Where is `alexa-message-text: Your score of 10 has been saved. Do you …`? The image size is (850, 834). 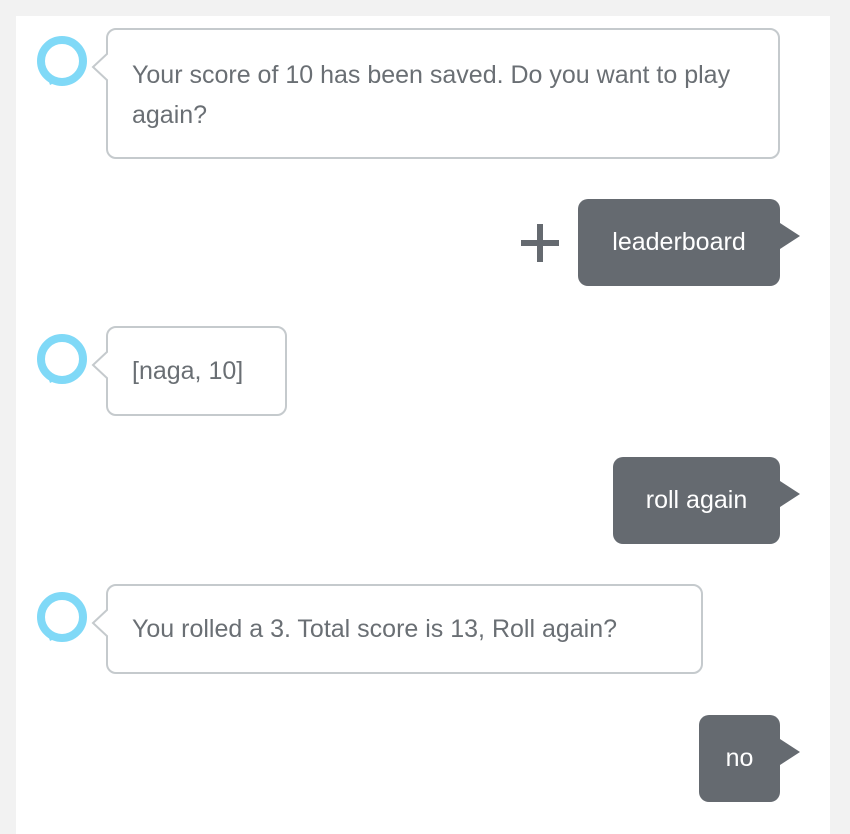 alexa-message-text: Your score of 10 has been saved. Do you … is located at coordinates (431, 95).